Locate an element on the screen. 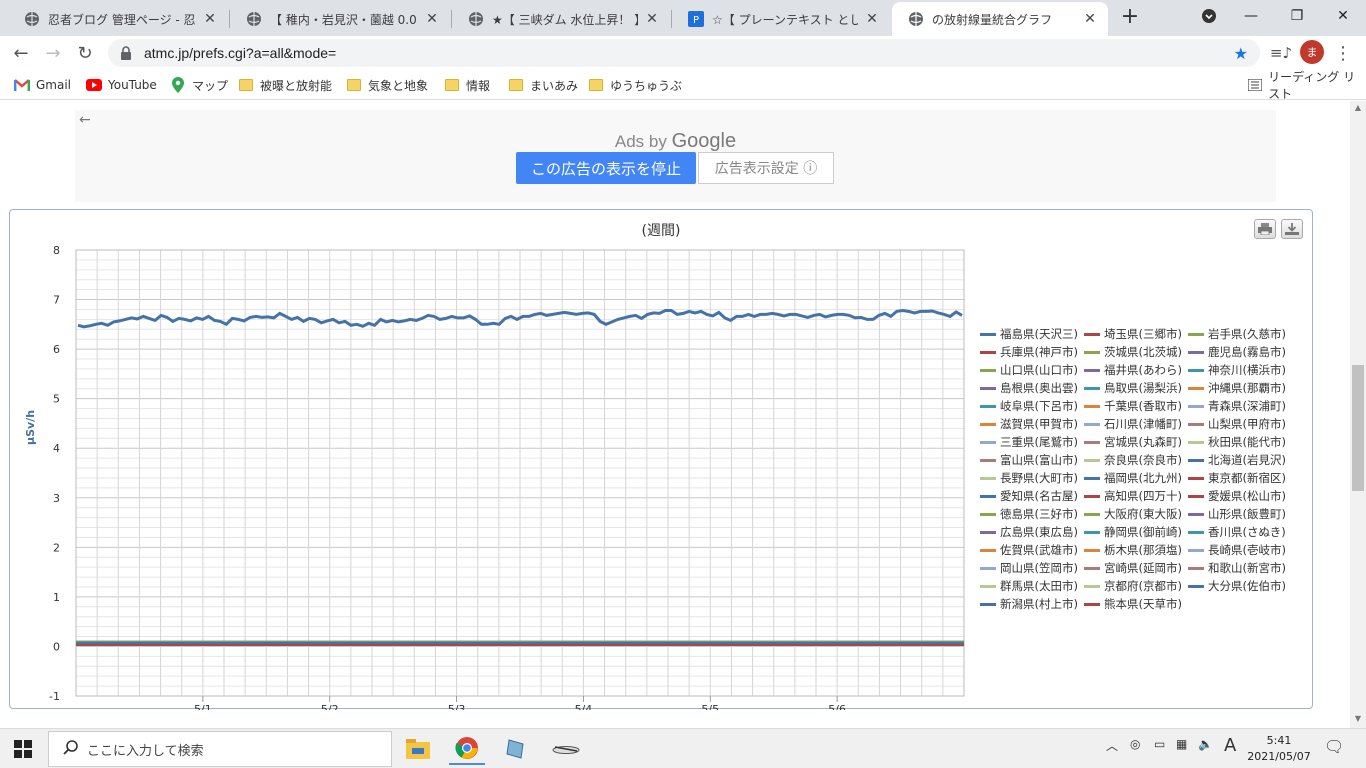  legend-item: 兵庫県(神戸市) is located at coordinates (1029, 352).